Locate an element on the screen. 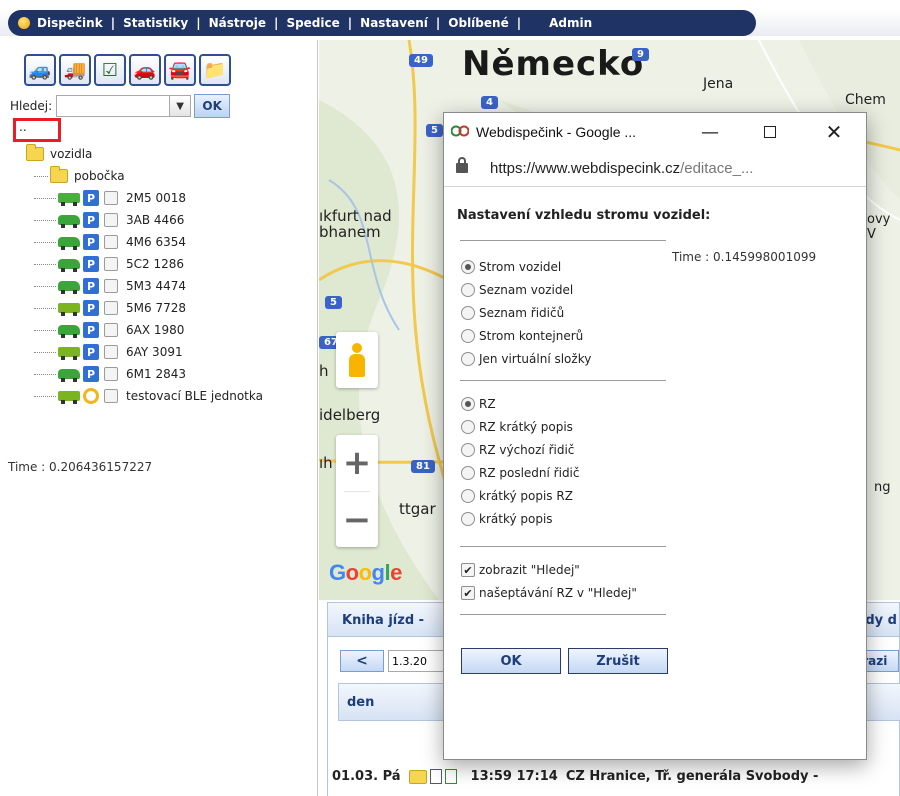 The height and width of the screenshot is (796, 900). minimize-button: — is located at coordinates (710, 132).